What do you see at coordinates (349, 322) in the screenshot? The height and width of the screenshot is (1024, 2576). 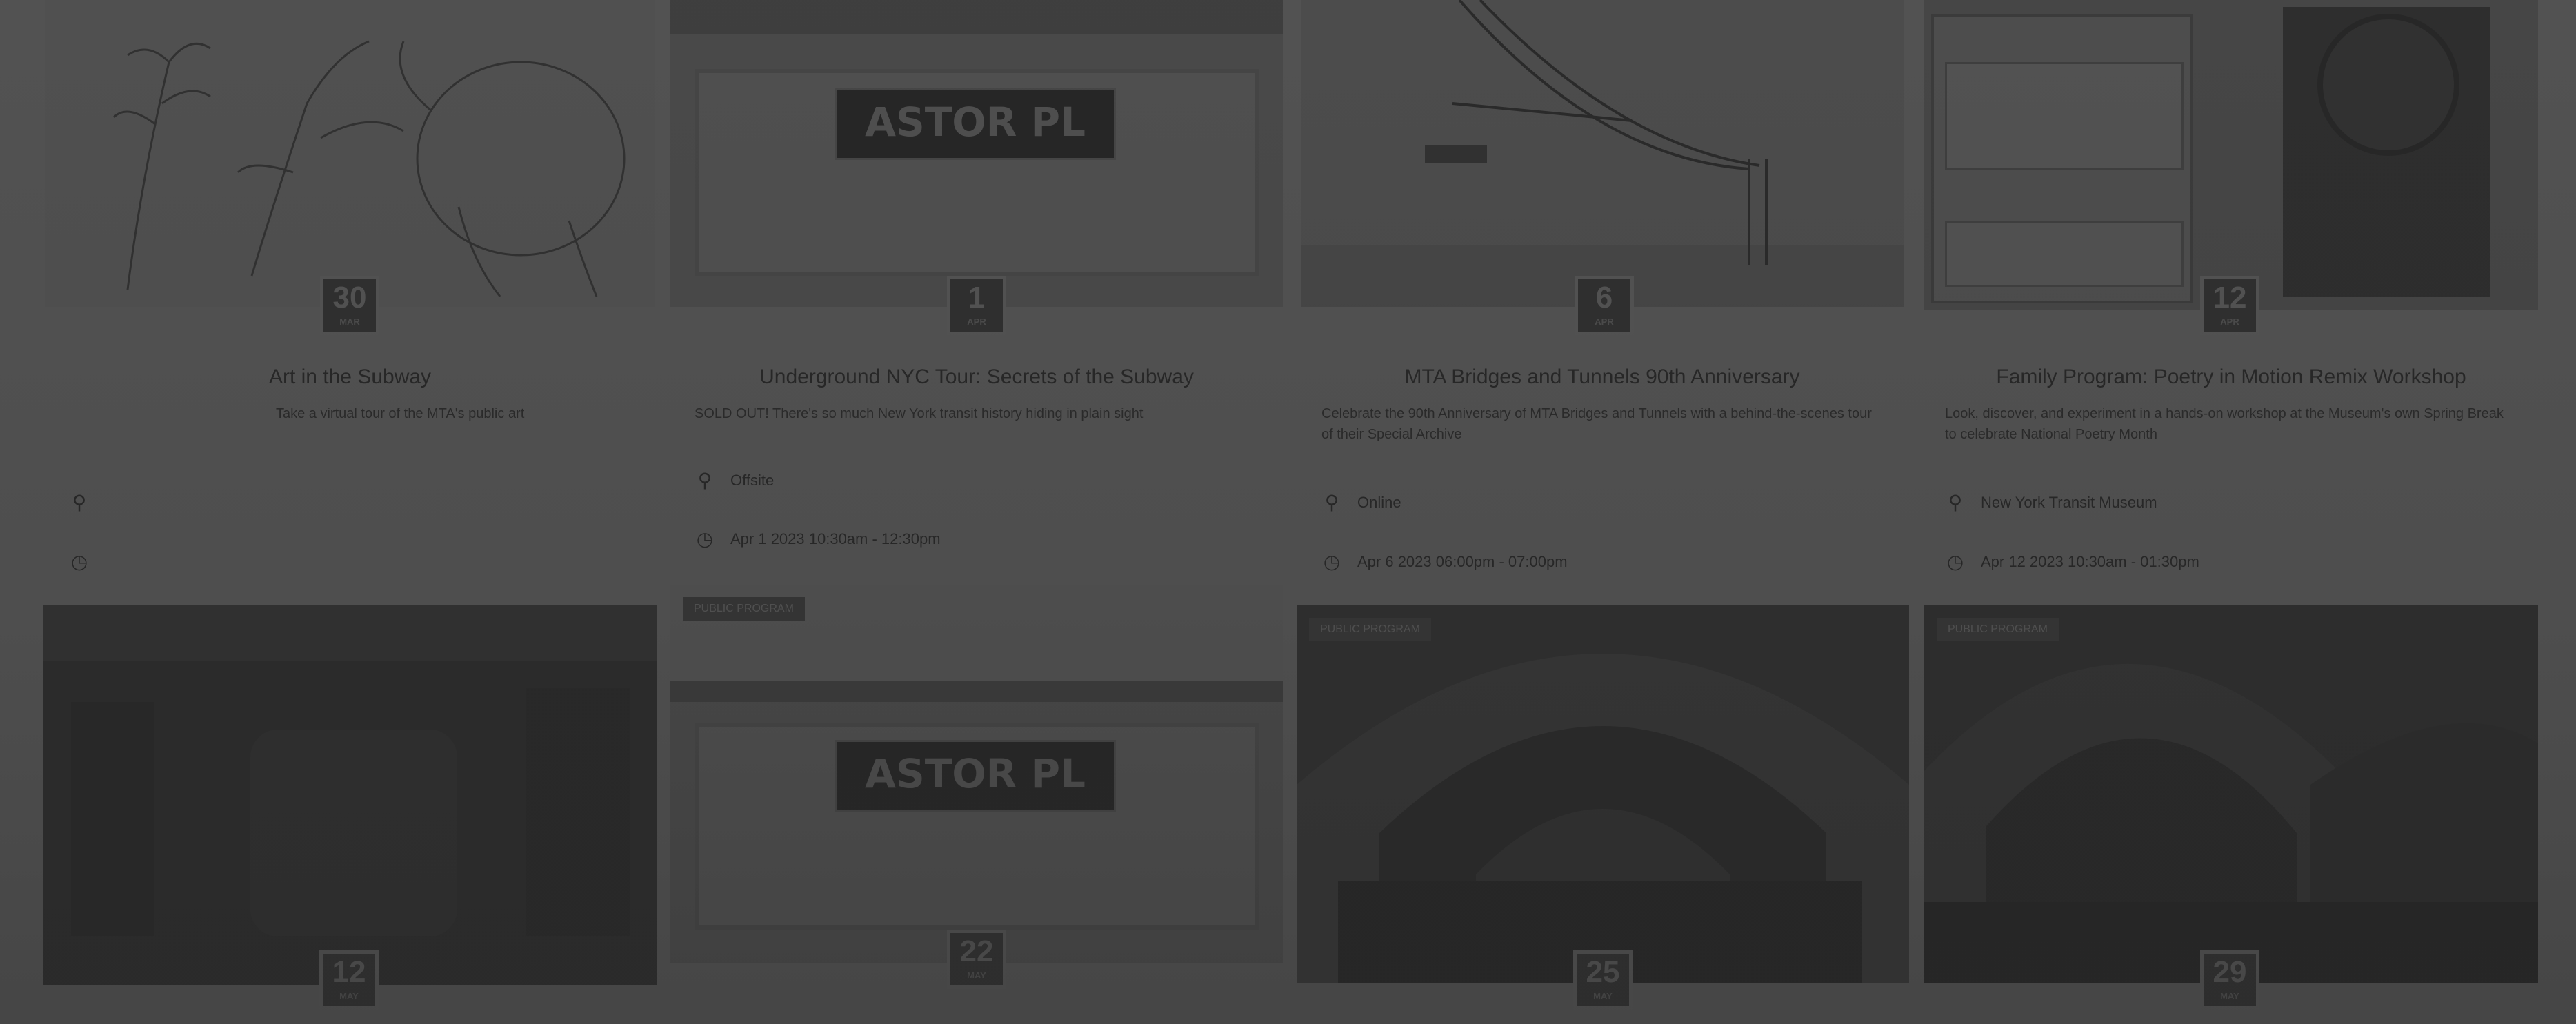 I see `date-month: MAR` at bounding box center [349, 322].